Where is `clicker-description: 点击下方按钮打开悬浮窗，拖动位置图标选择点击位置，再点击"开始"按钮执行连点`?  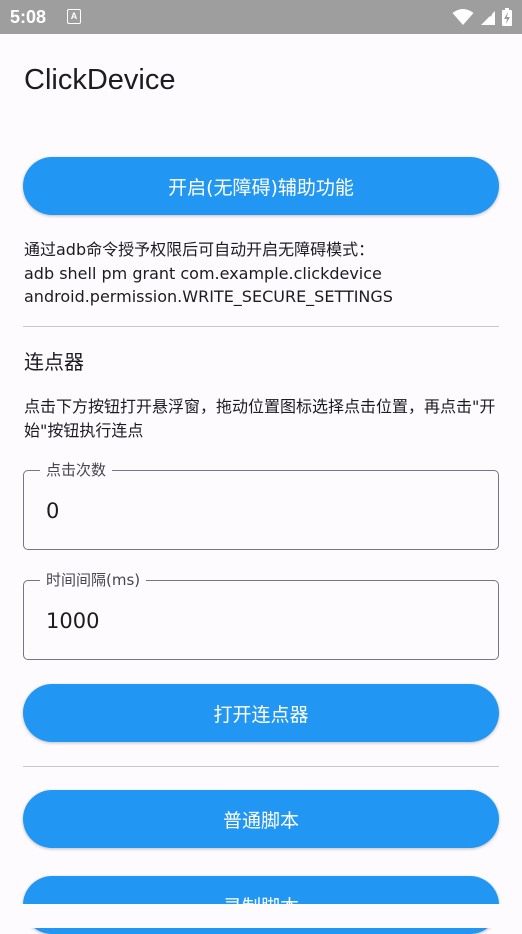
clicker-description: 点击下方按钮打开悬浮窗，拖动位置图标选择点击位置，再点击"开始"按钮执行连点 is located at coordinates (260, 418).